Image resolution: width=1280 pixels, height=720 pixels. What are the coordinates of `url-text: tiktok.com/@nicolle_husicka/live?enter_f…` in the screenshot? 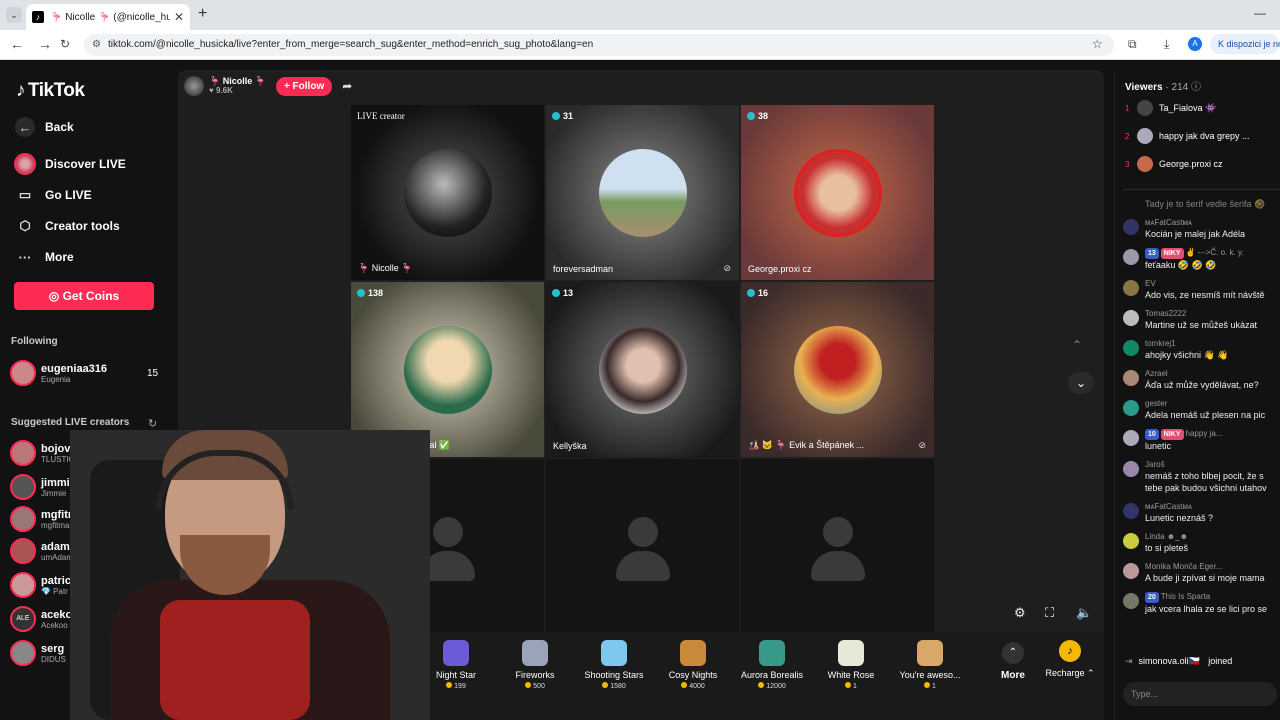 It's located at (351, 44).